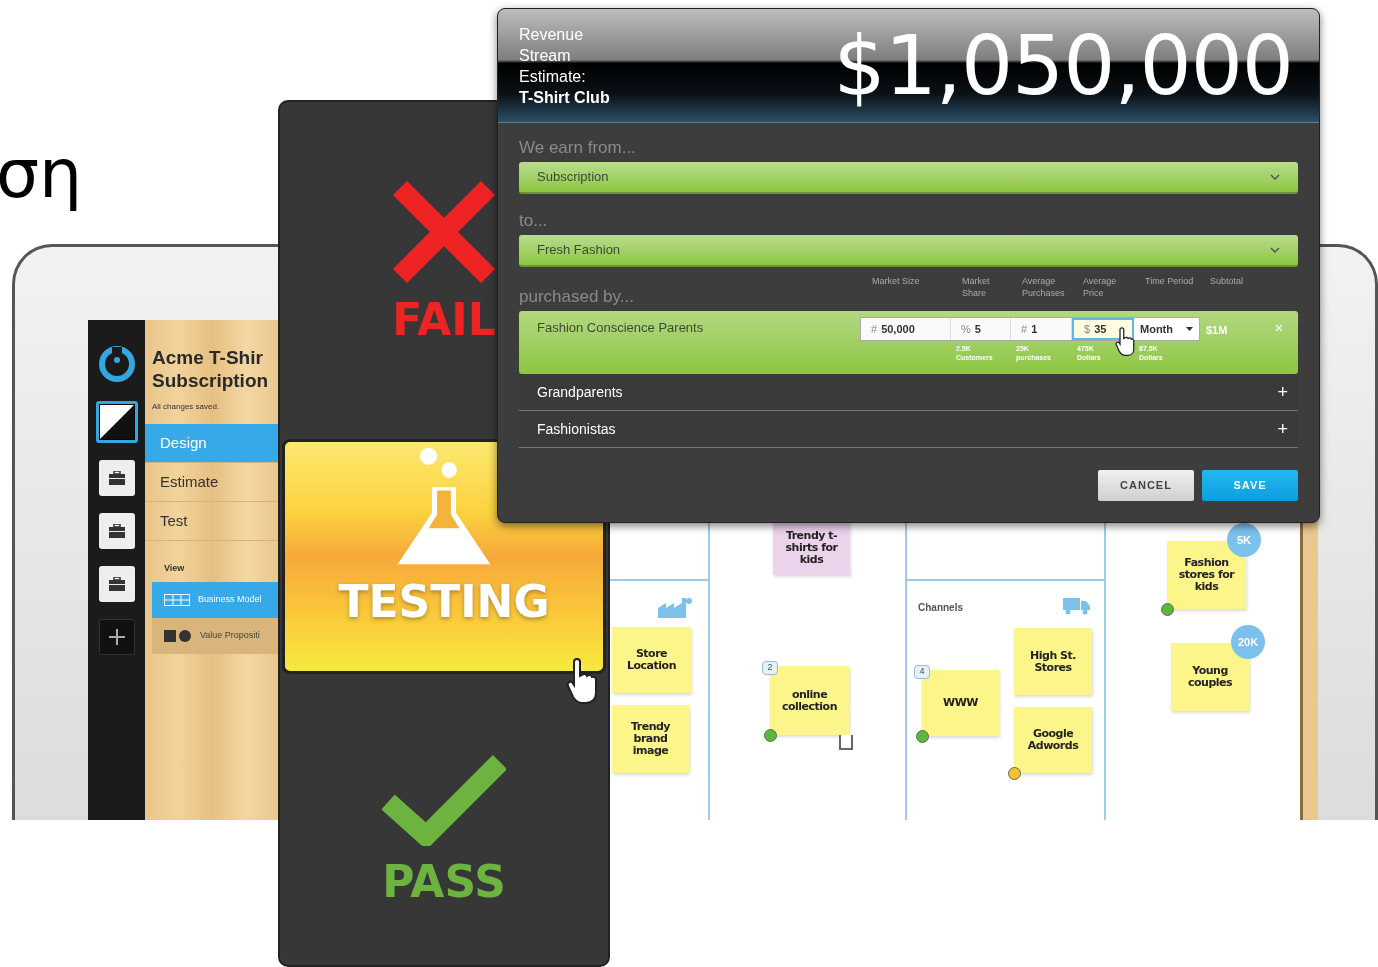 The image size is (1378, 967). Describe the element at coordinates (1217, 330) in the screenshot. I see `subtotal: $1M` at that location.